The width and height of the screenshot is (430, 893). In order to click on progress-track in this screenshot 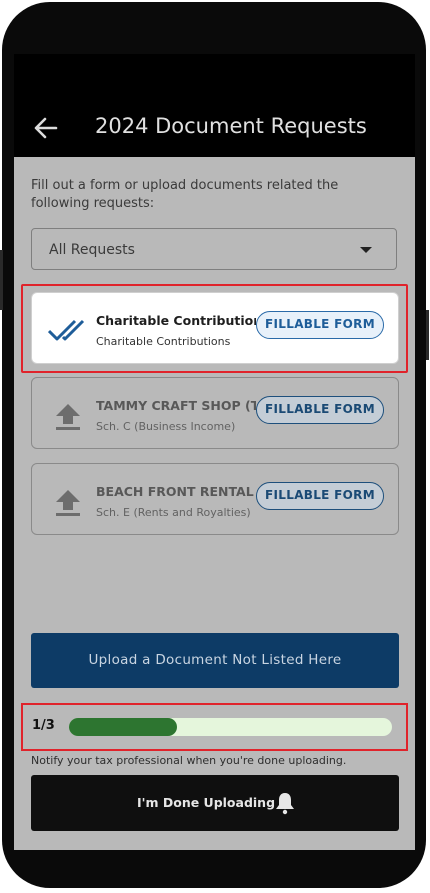, I will do `click(230, 727)`.